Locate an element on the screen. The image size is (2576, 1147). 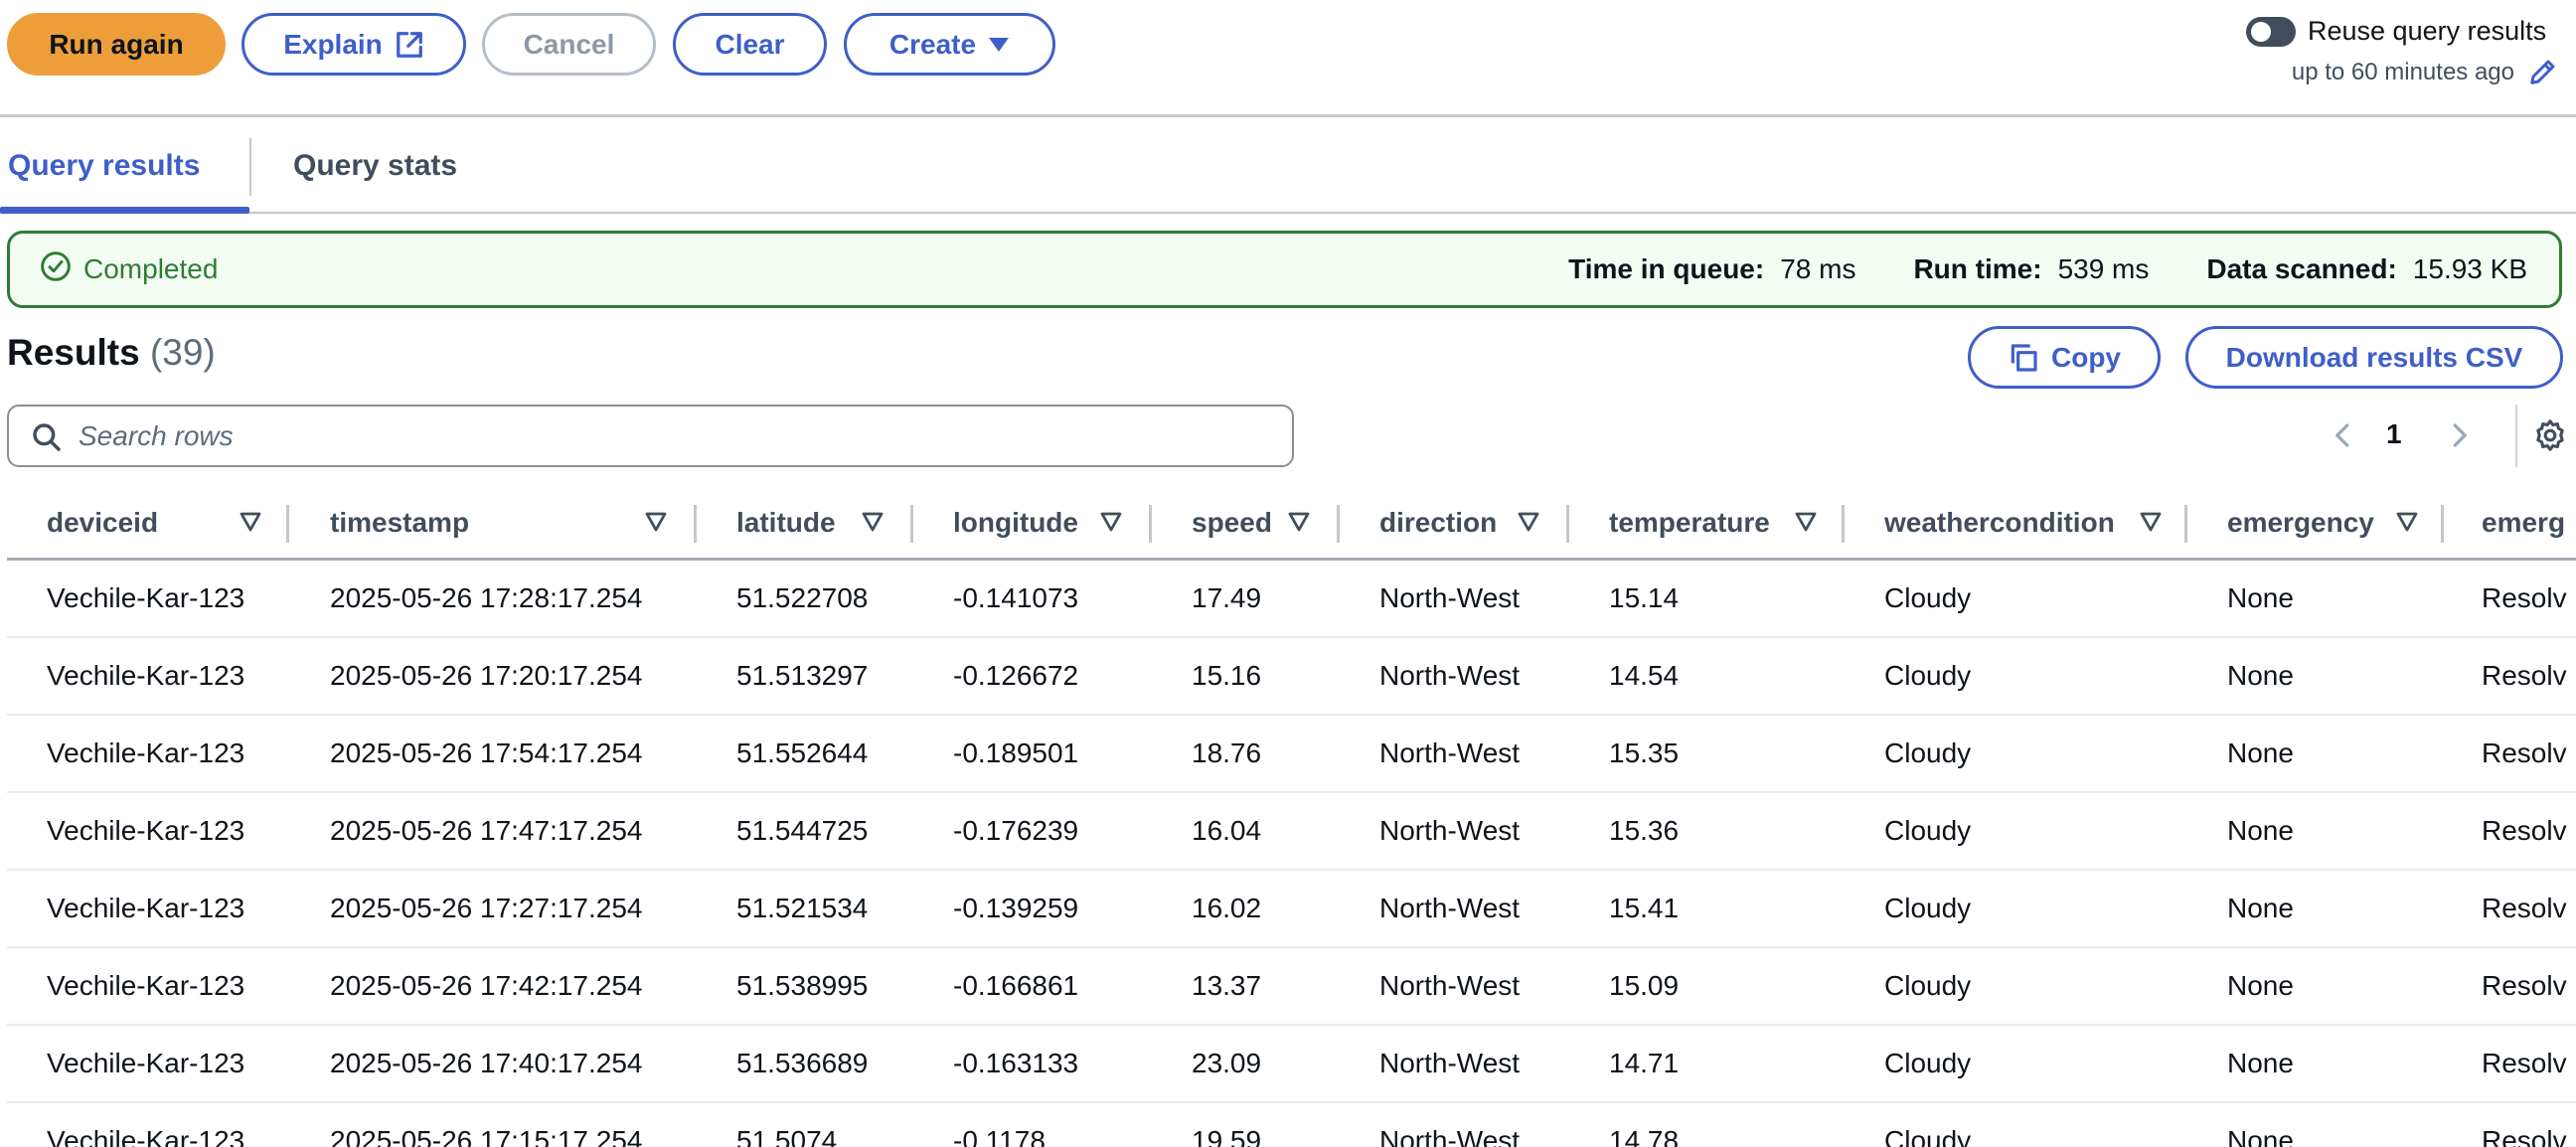
status-indicator: Completed is located at coordinates (129, 269).